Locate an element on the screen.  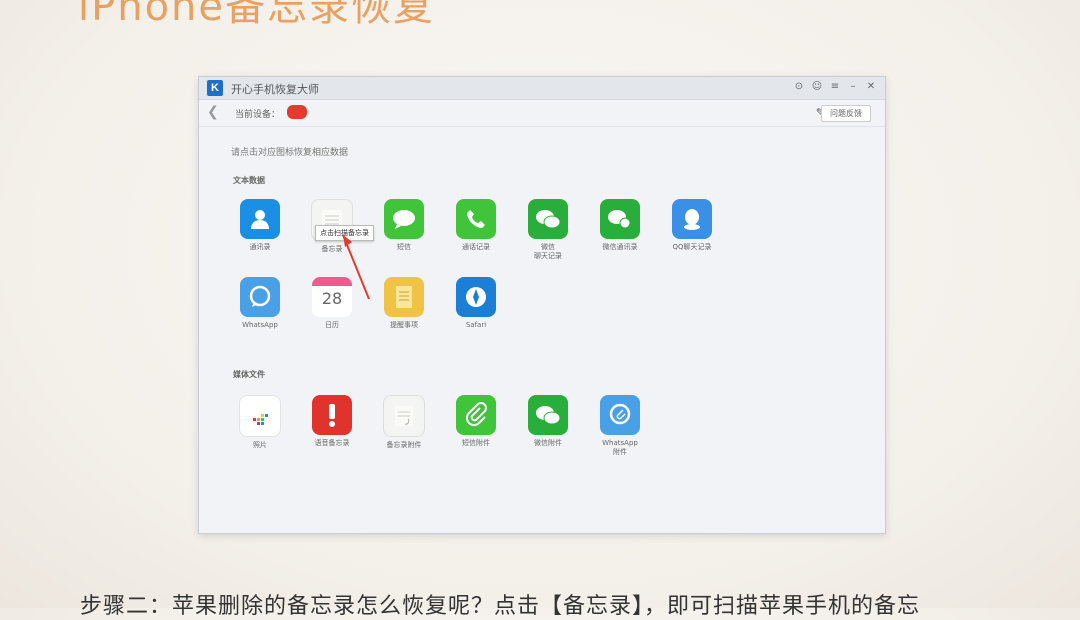
slide-title: iPhone备忘录恢复 is located at coordinates (257, 15).